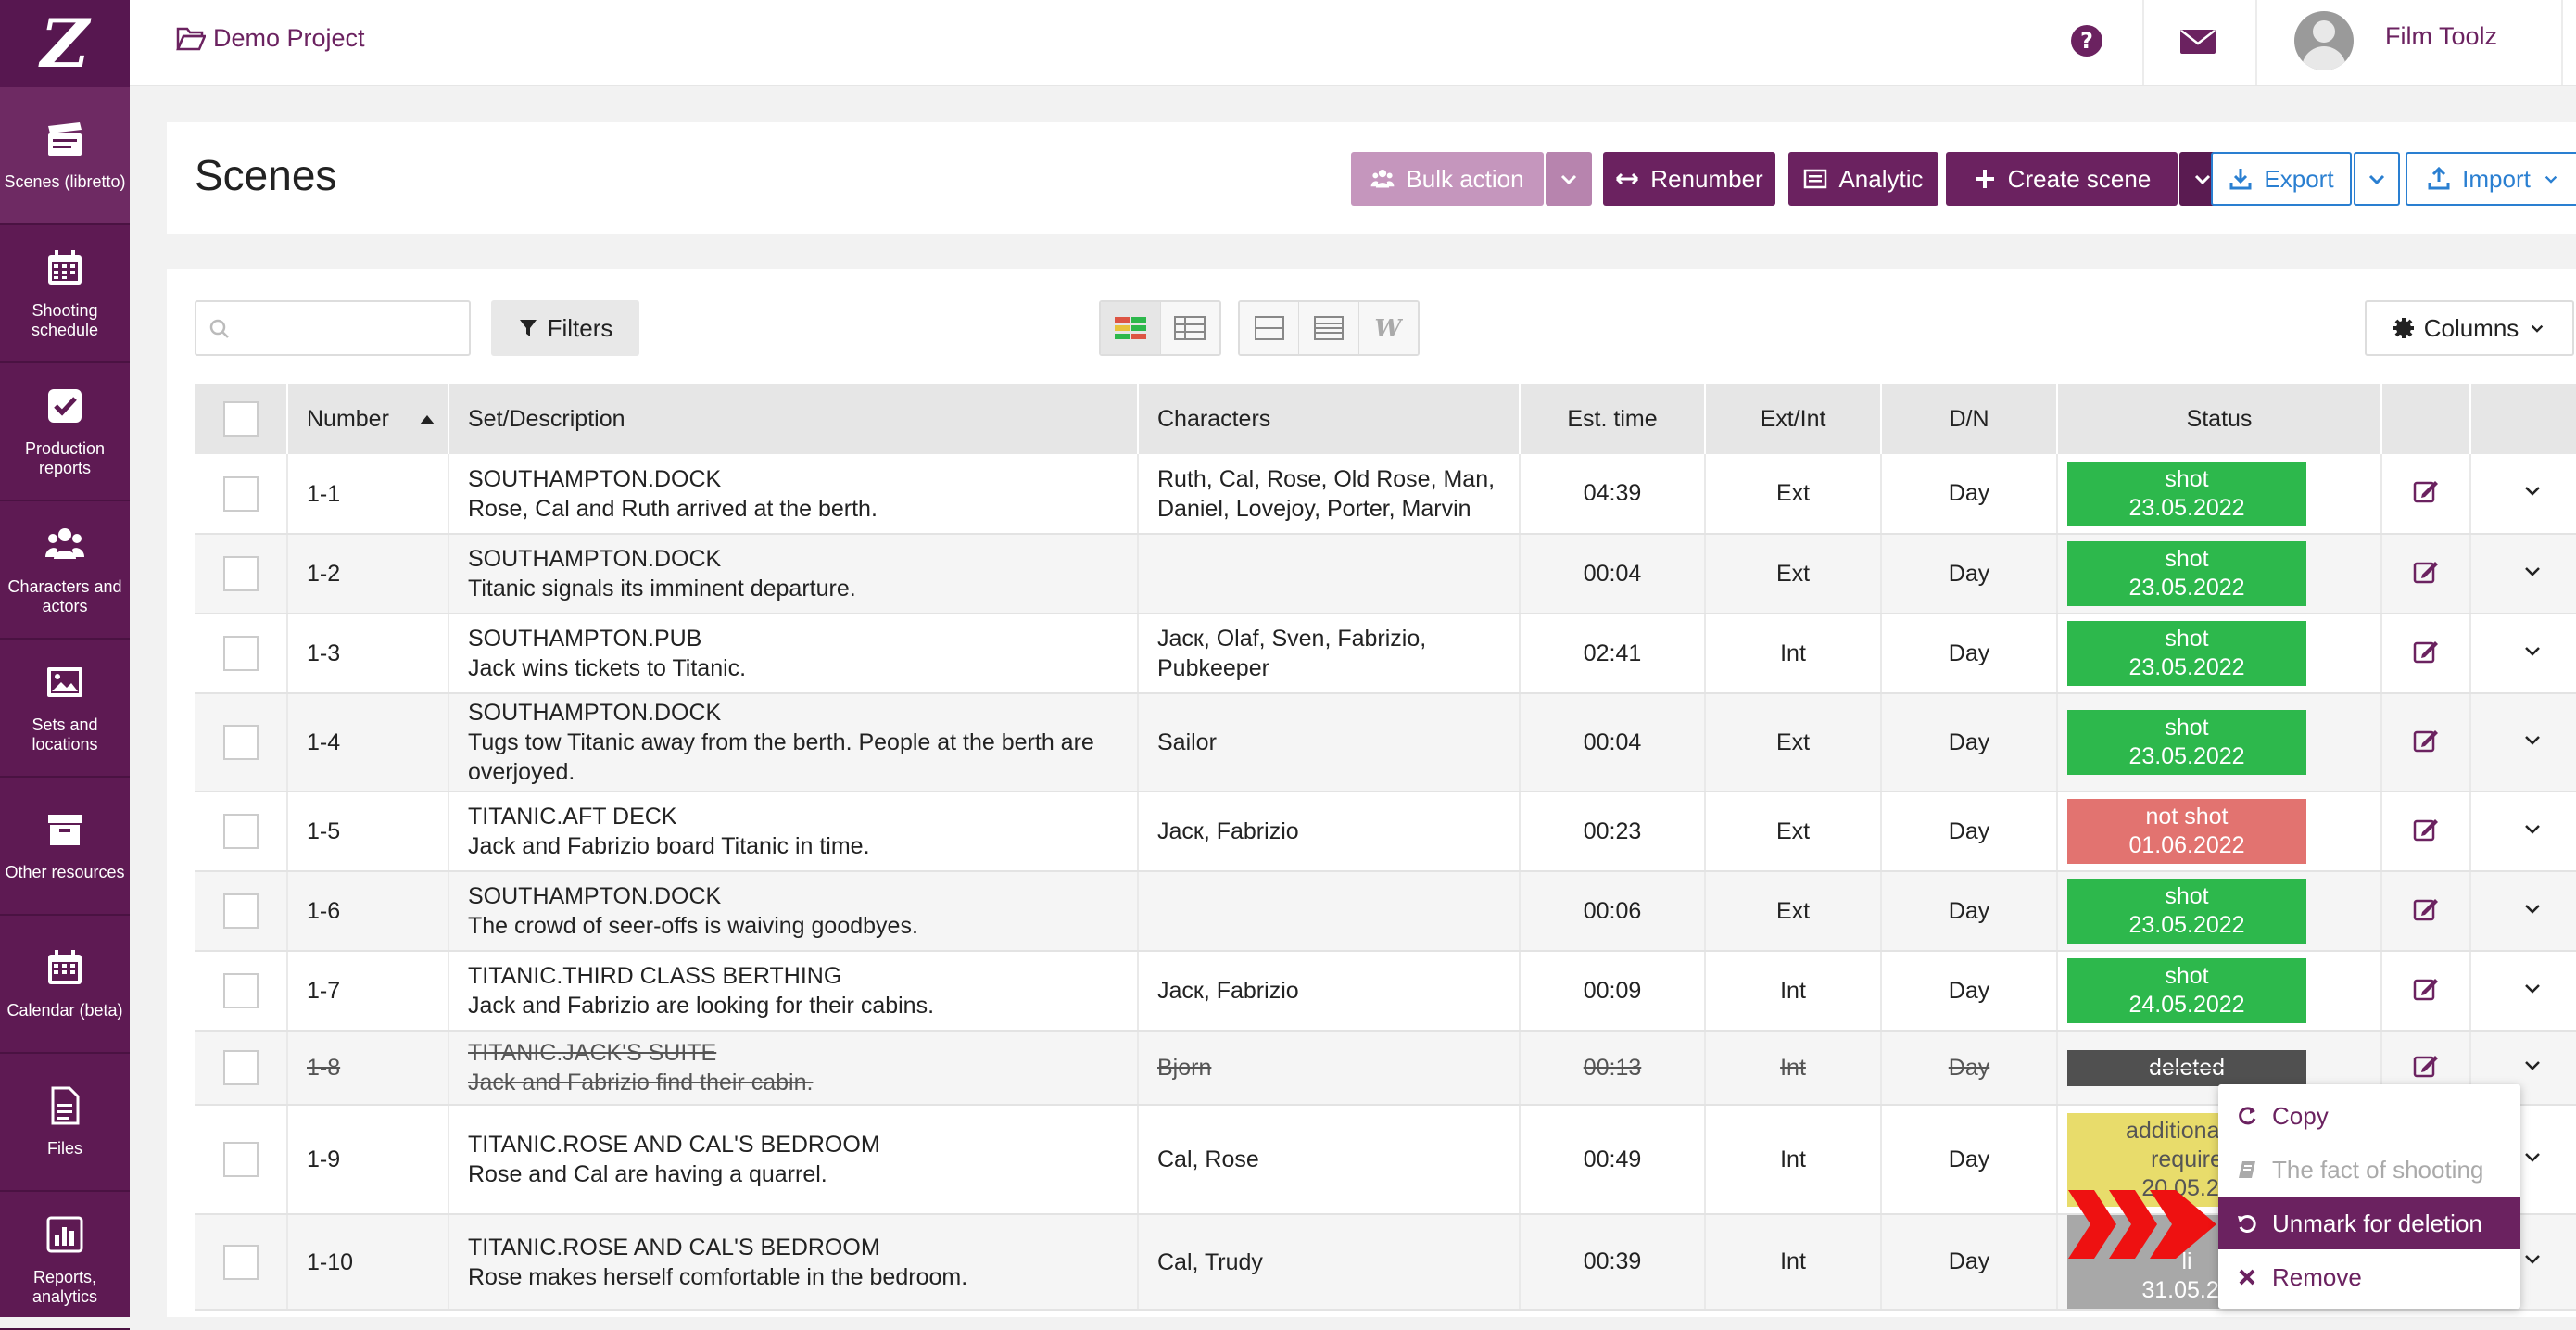  I want to click on column-label: Status, so click(2219, 418).